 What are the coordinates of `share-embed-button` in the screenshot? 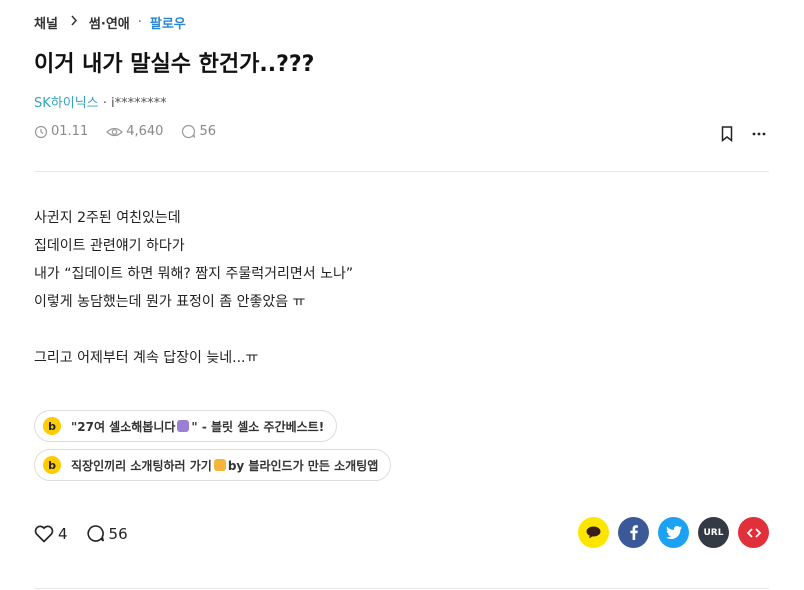 It's located at (753, 532).